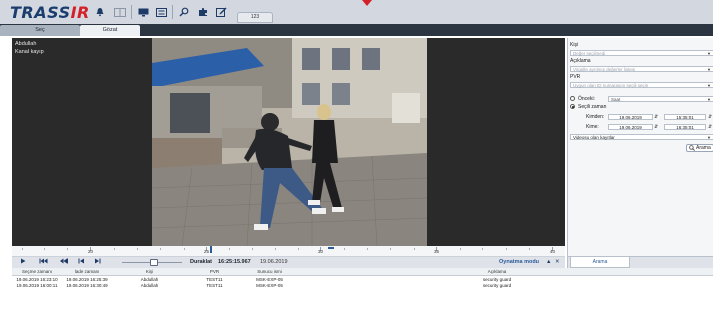 The width and height of the screenshot is (713, 331). Describe the element at coordinates (29, 52) in the screenshot. I see `channel-status-label: Kanal kayıp` at that location.